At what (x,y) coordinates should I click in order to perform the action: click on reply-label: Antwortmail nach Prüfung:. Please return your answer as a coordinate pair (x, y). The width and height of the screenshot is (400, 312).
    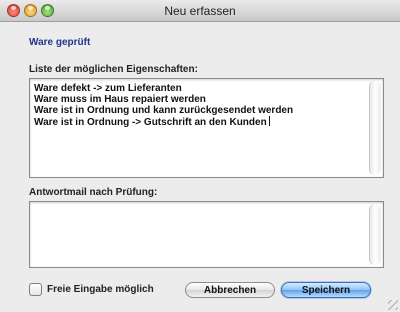
    Looking at the image, I should click on (93, 192).